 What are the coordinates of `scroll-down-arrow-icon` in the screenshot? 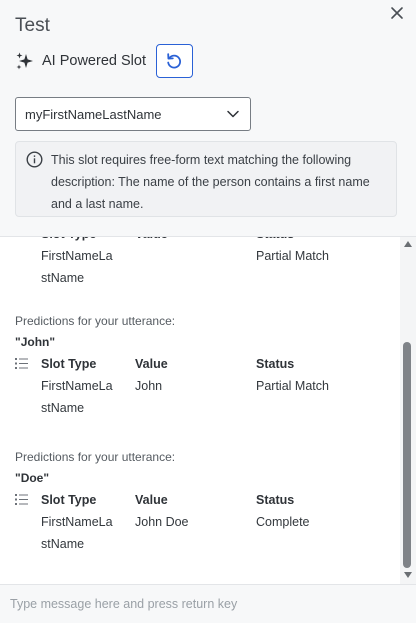 It's located at (408, 575).